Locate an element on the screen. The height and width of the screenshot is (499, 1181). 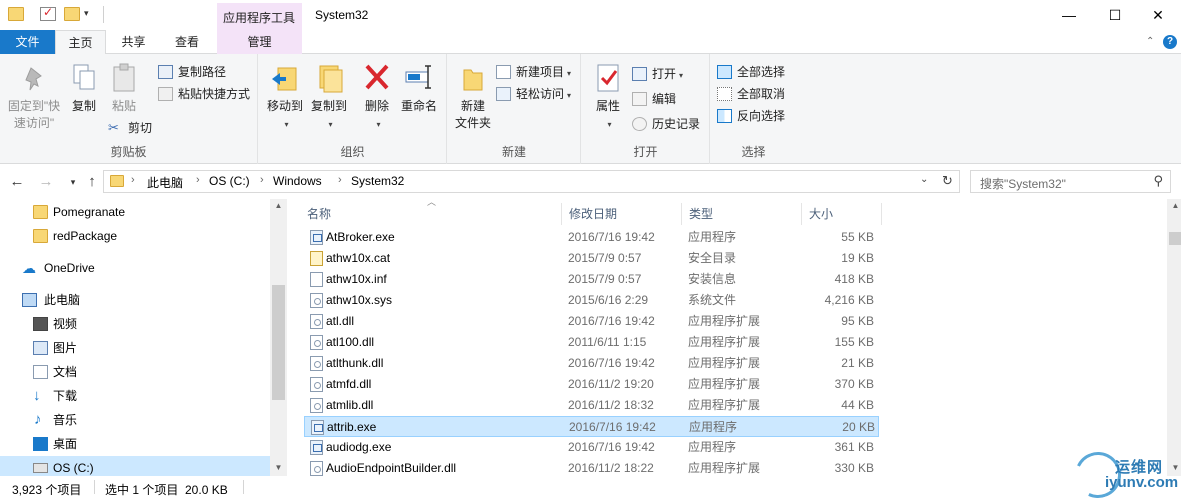
column-header-name: 名称 is located at coordinates (431, 214).